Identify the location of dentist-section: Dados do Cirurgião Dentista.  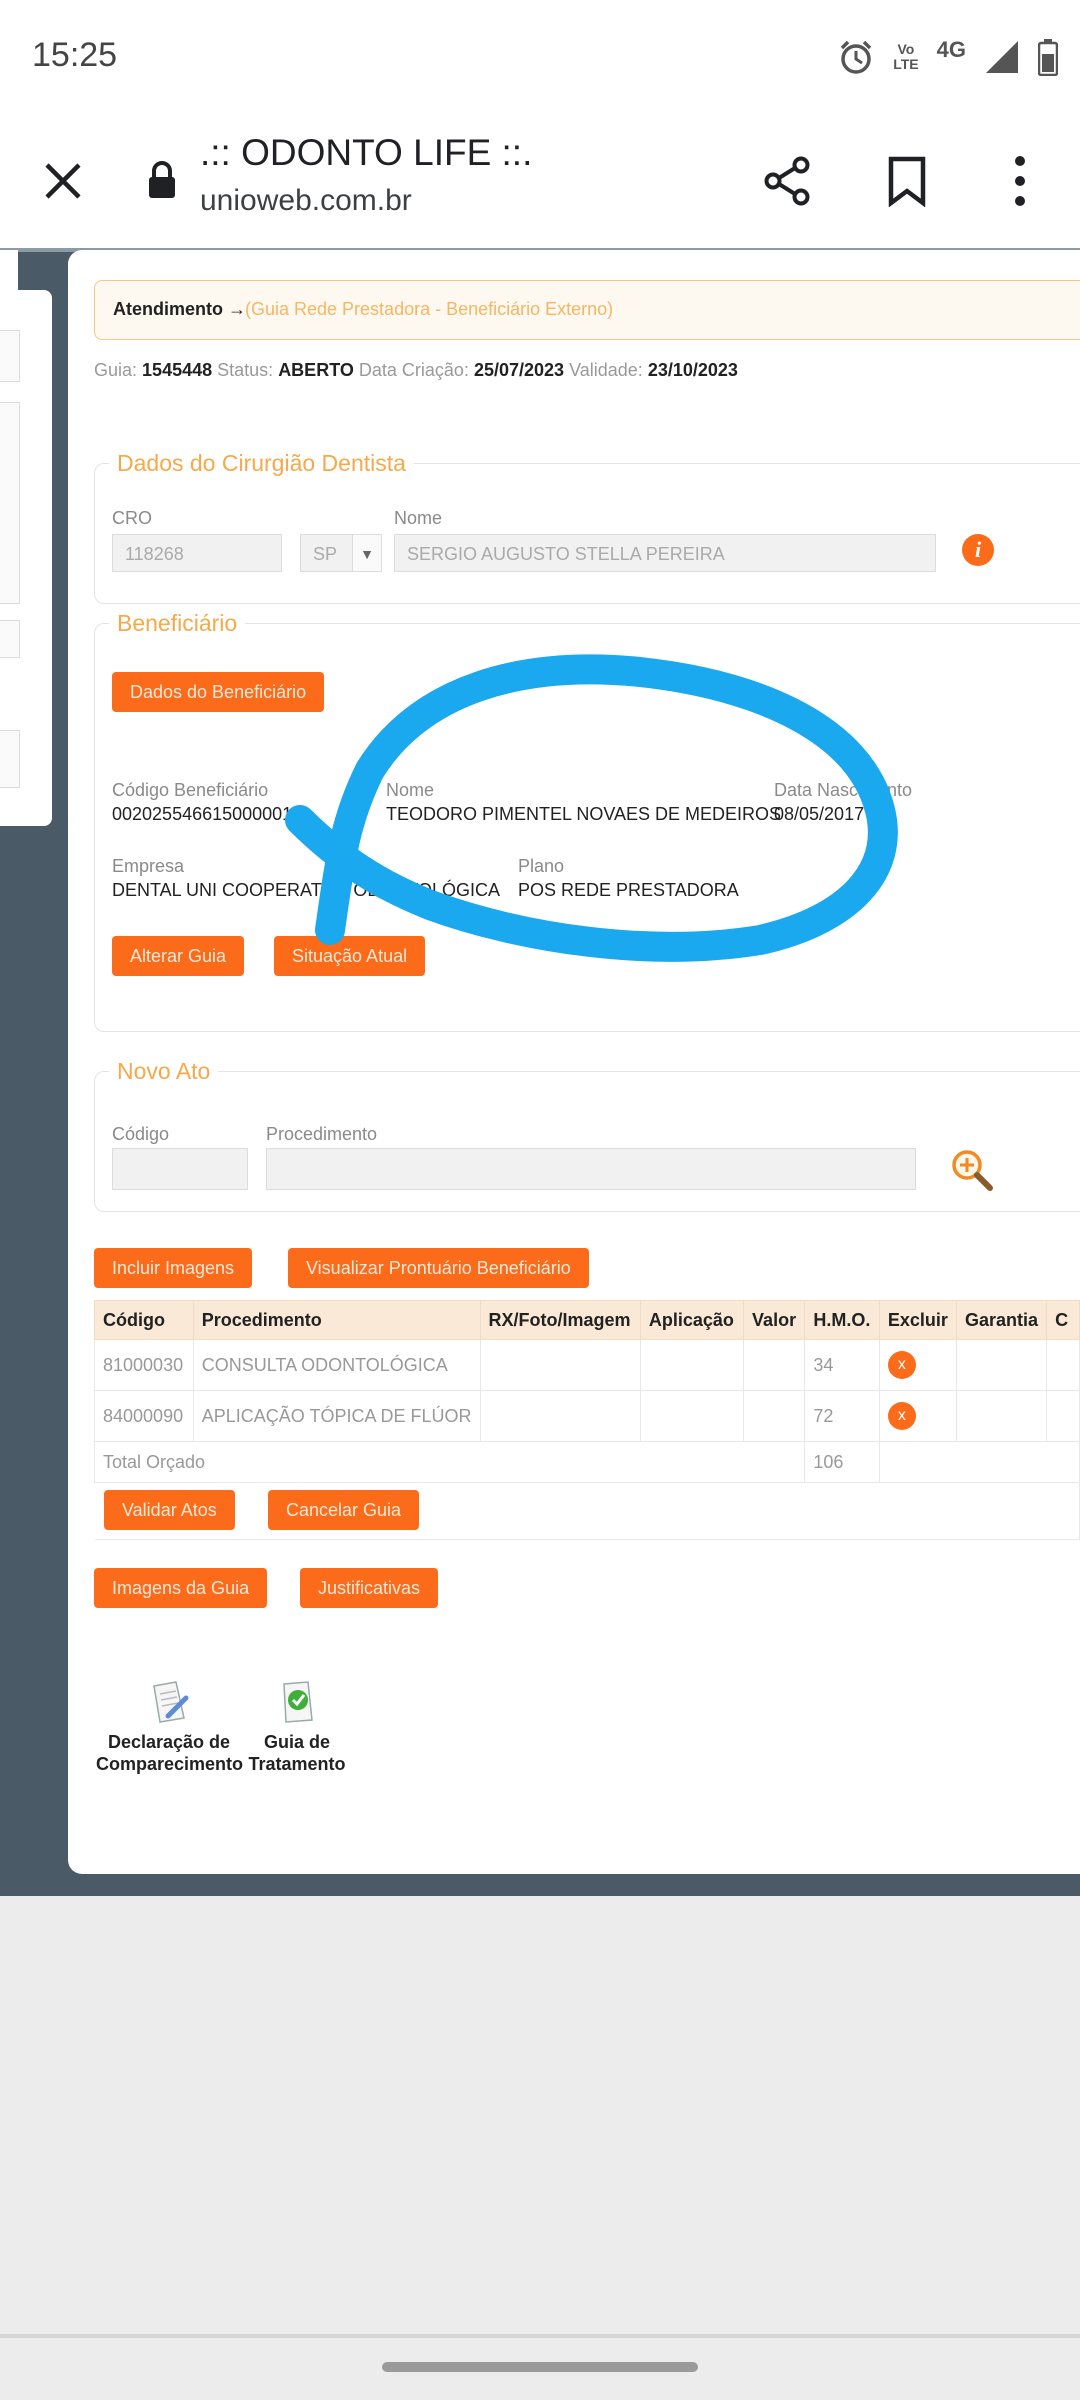
(587, 527).